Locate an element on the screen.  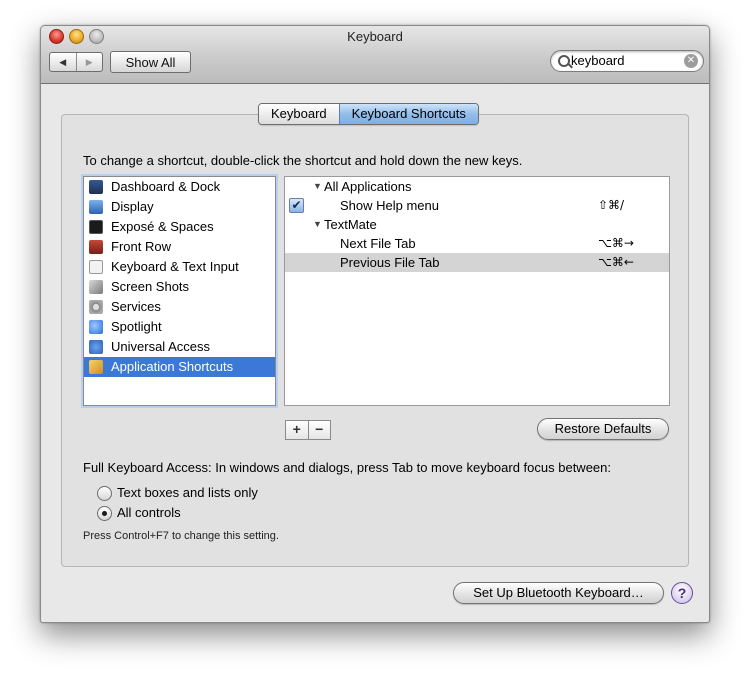
category-item-dashboard-dock: Dashboard & Dock is located at coordinates (179, 187).